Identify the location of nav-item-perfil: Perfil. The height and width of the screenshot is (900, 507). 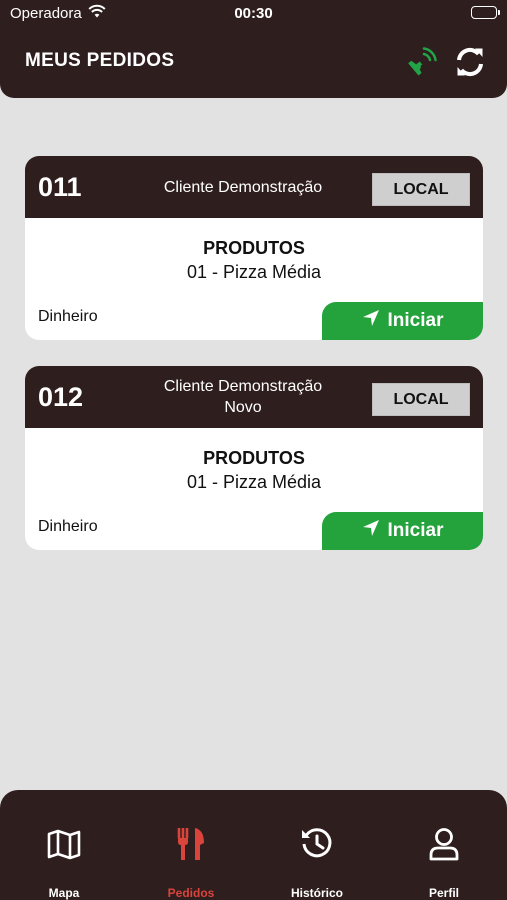
(444, 845).